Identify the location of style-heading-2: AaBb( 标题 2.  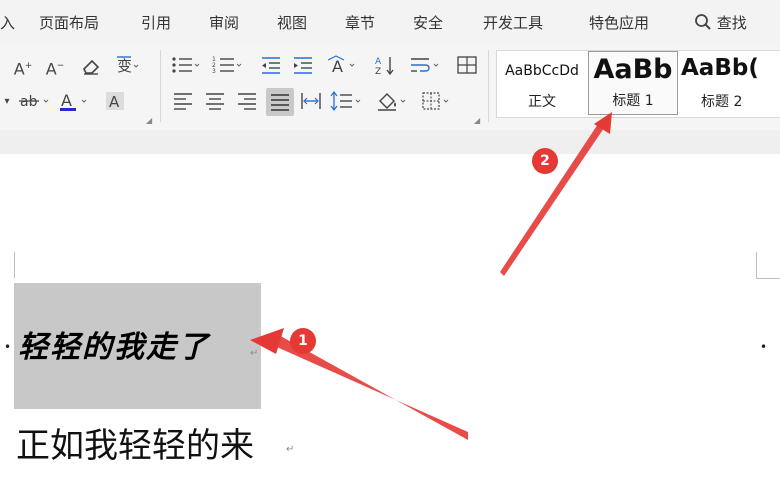
(729, 83).